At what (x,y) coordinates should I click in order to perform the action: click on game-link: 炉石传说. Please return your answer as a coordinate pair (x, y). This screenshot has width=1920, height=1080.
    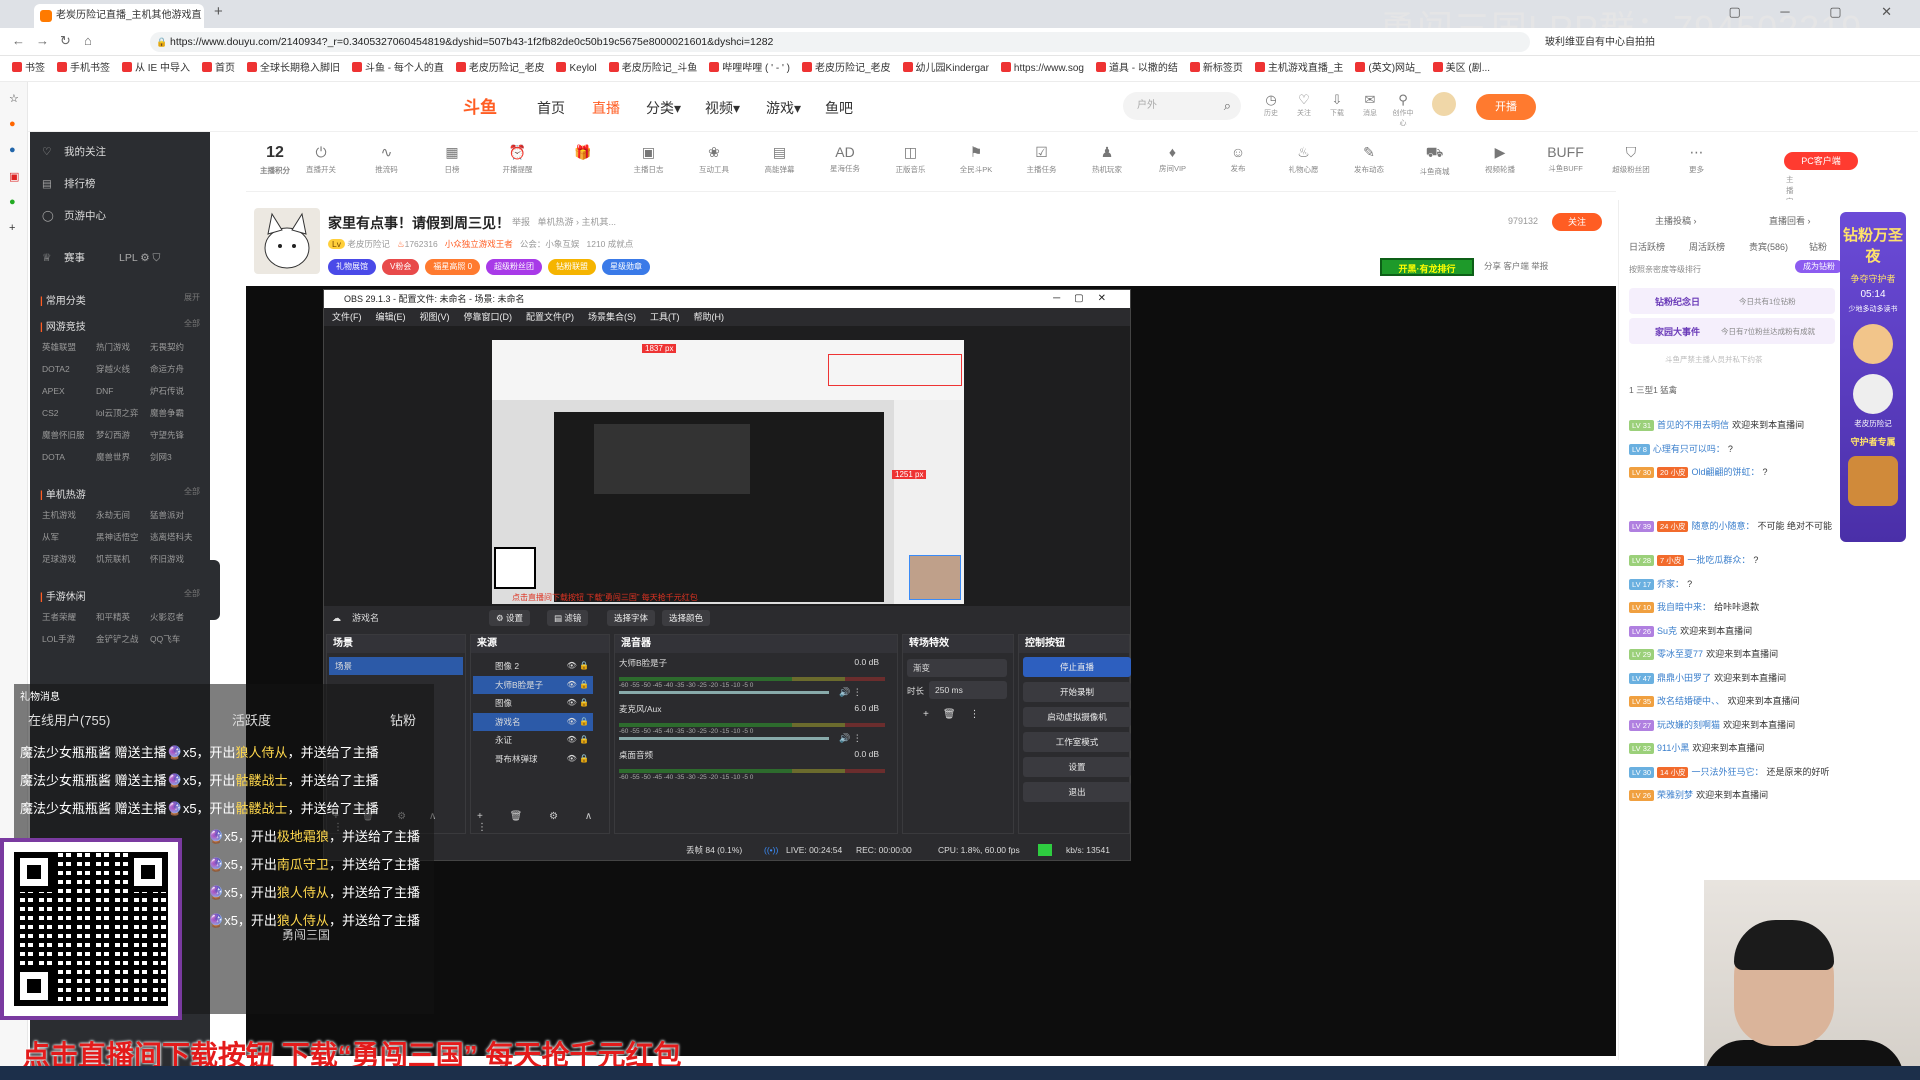
    Looking at the image, I should click on (177, 391).